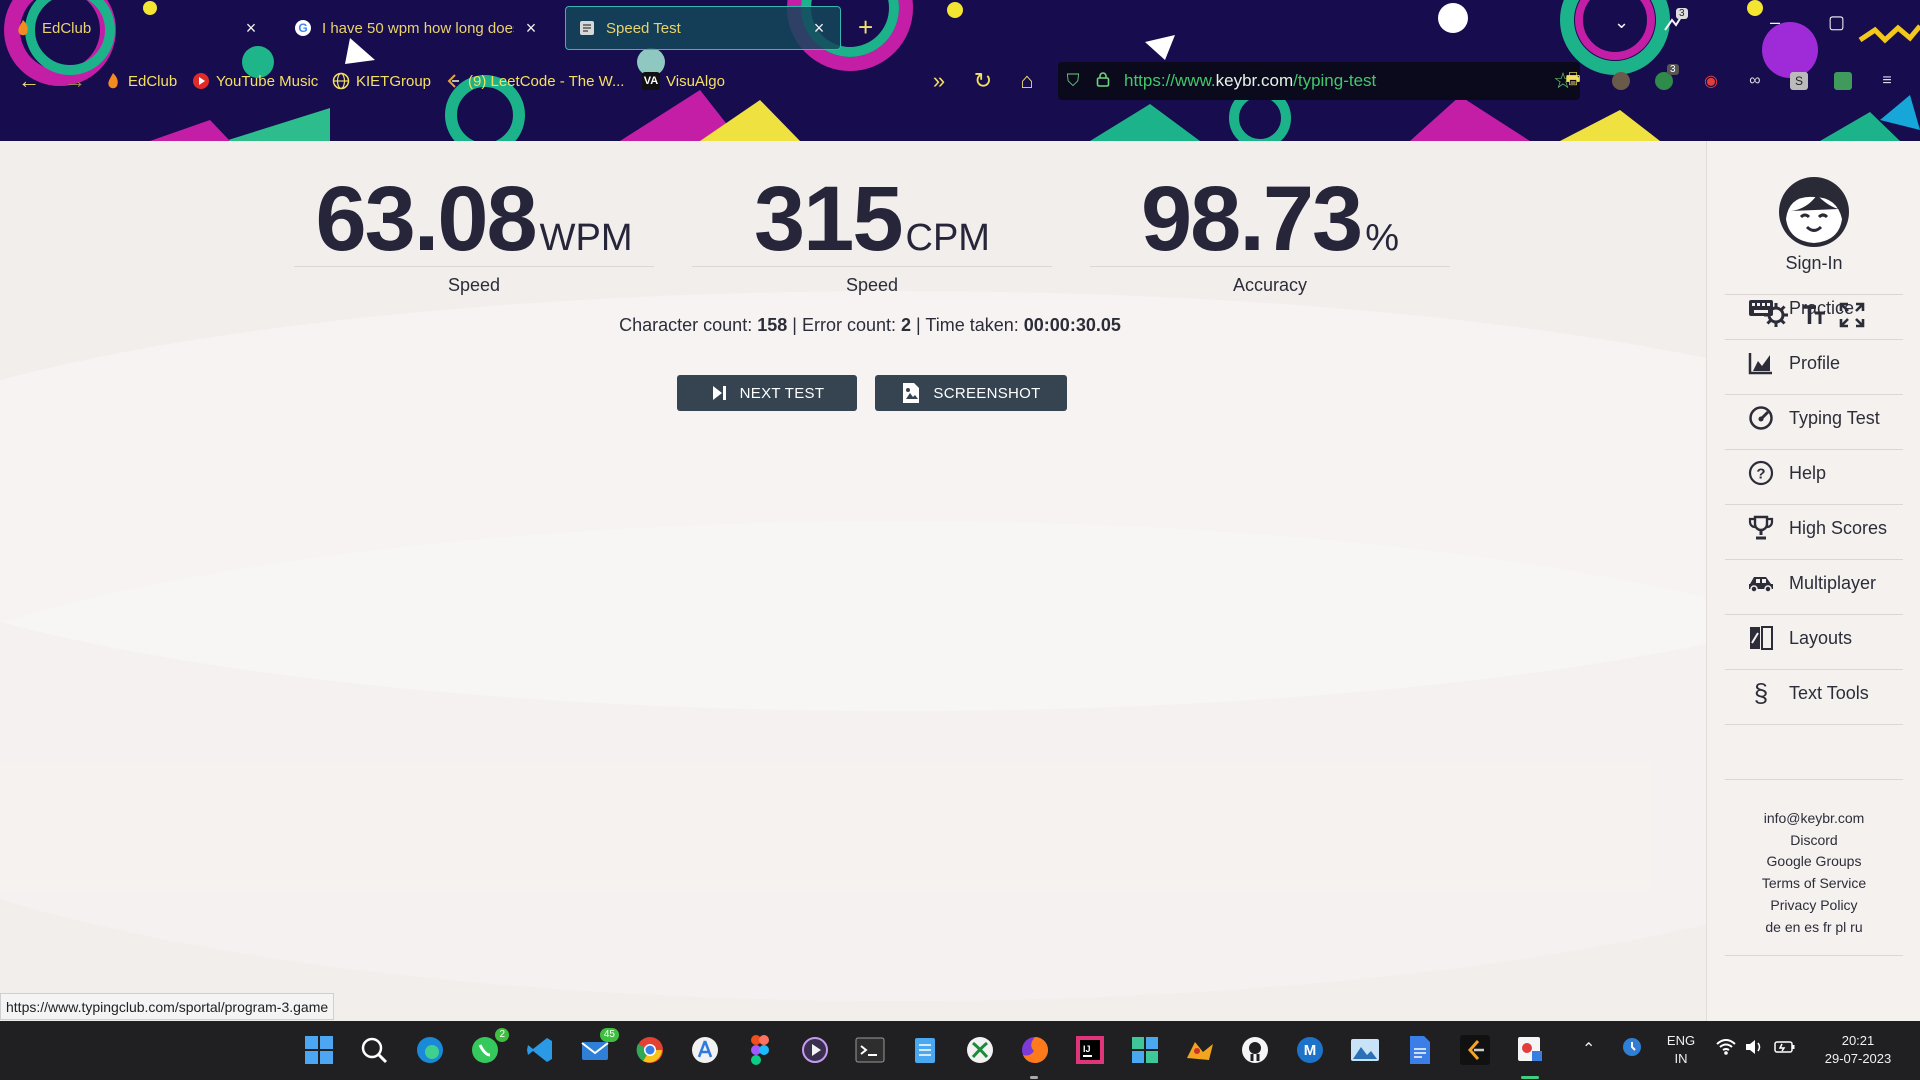 This screenshot has width=1920, height=1080. I want to click on media-player-icon, so click(815, 1050).